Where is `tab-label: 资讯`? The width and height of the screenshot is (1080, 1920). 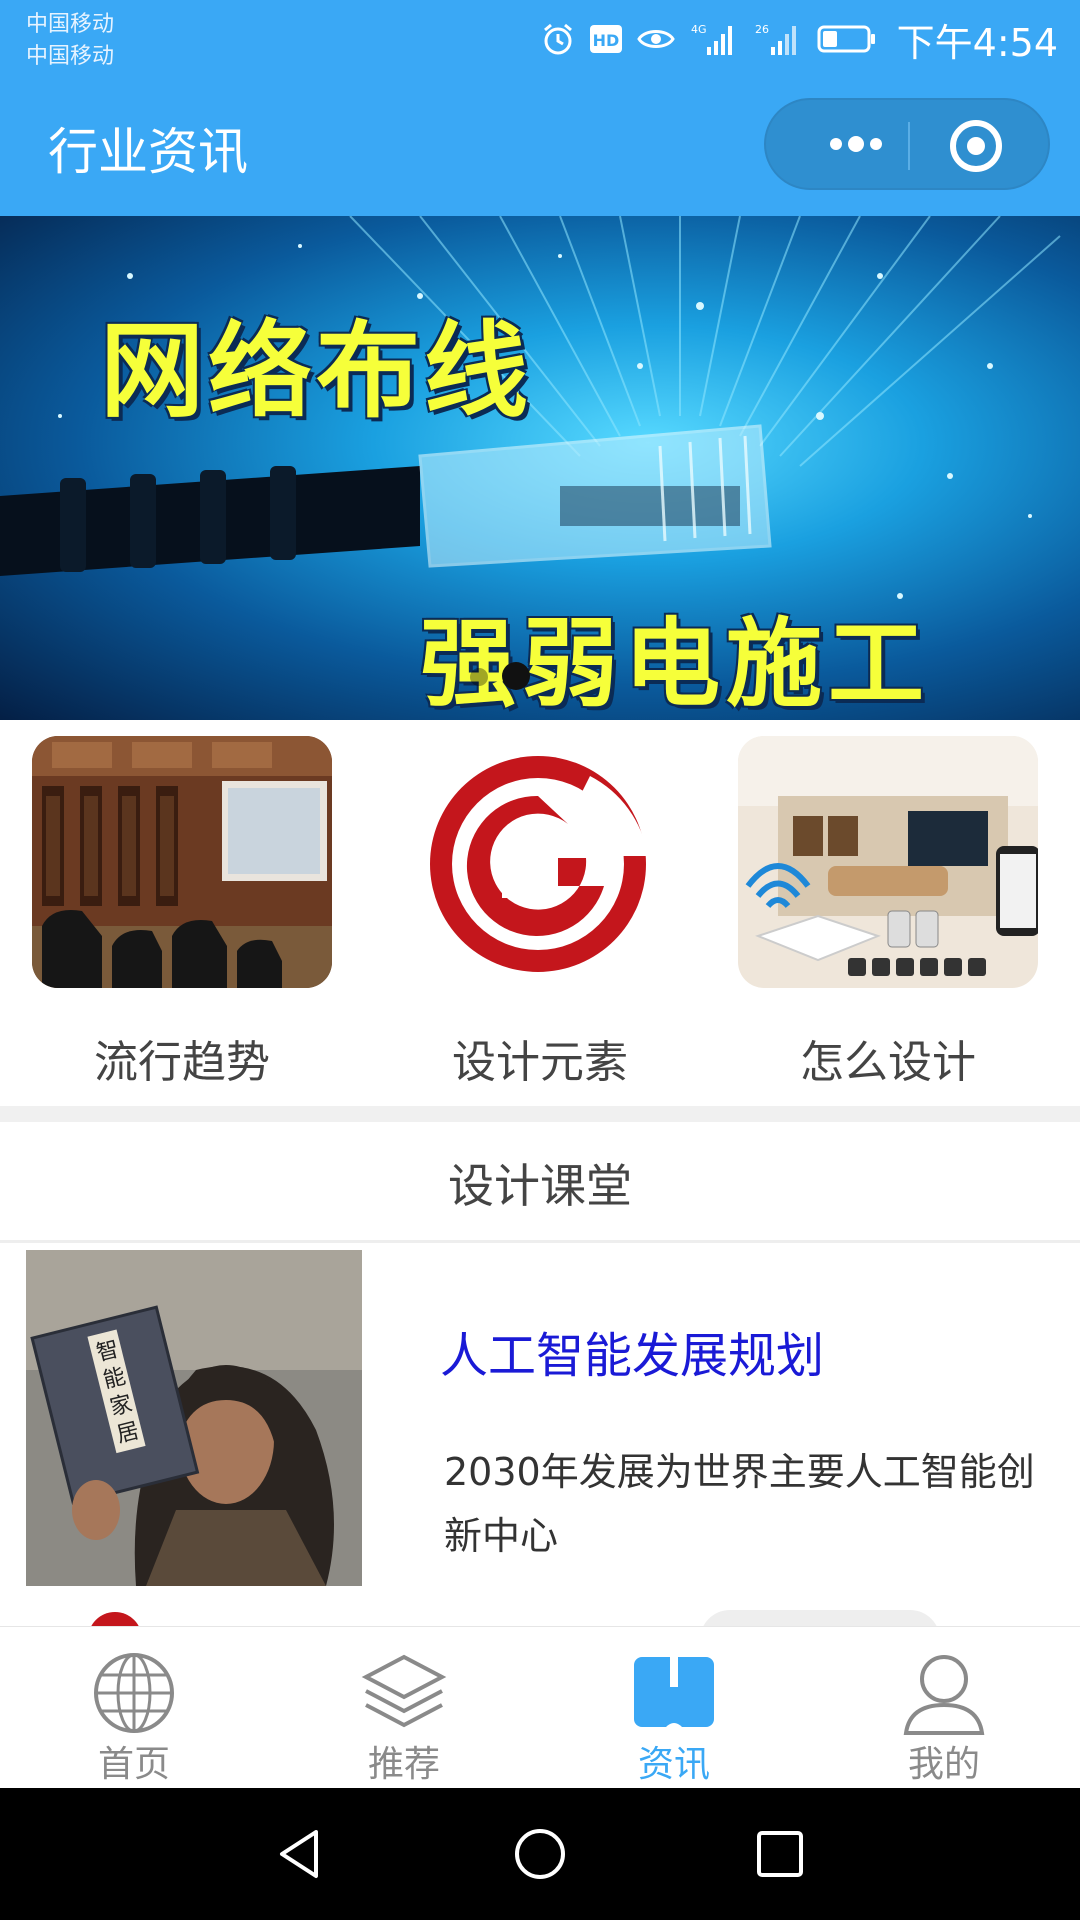 tab-label: 资讯 is located at coordinates (673, 1764).